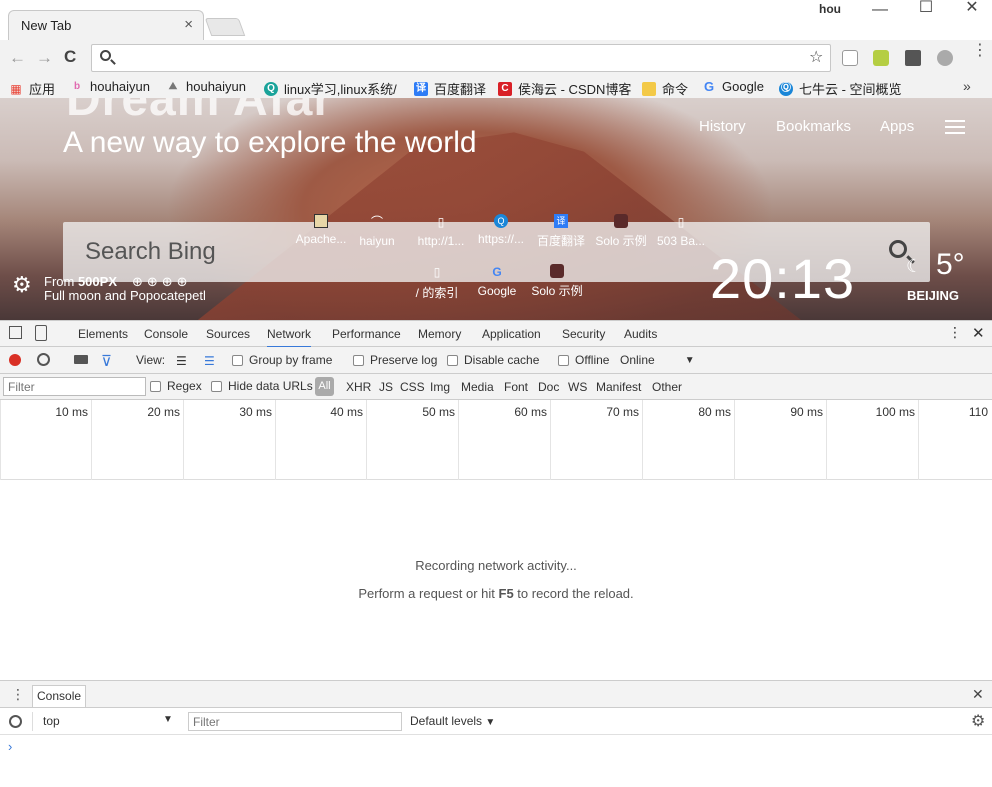  What do you see at coordinates (583, 360) in the screenshot?
I see `offline-checkbox: Offline` at bounding box center [583, 360].